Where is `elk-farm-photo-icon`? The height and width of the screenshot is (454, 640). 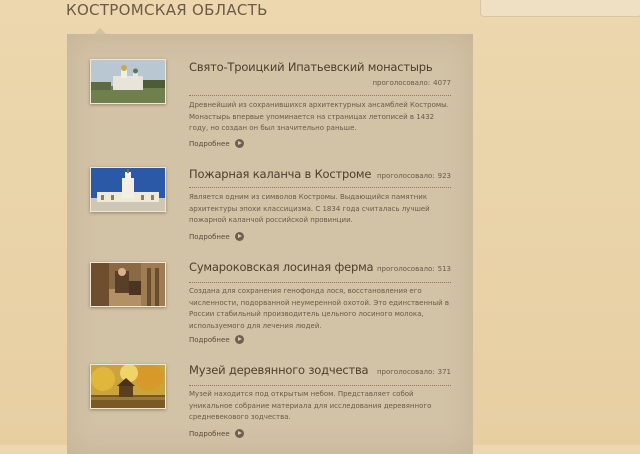 elk-farm-photo-icon is located at coordinates (128, 284).